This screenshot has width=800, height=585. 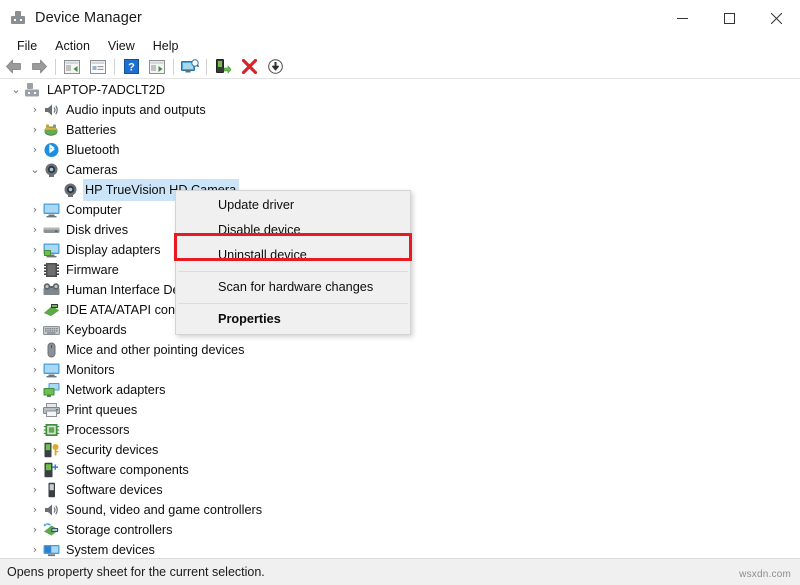 I want to click on close-button, so click(x=776, y=18).